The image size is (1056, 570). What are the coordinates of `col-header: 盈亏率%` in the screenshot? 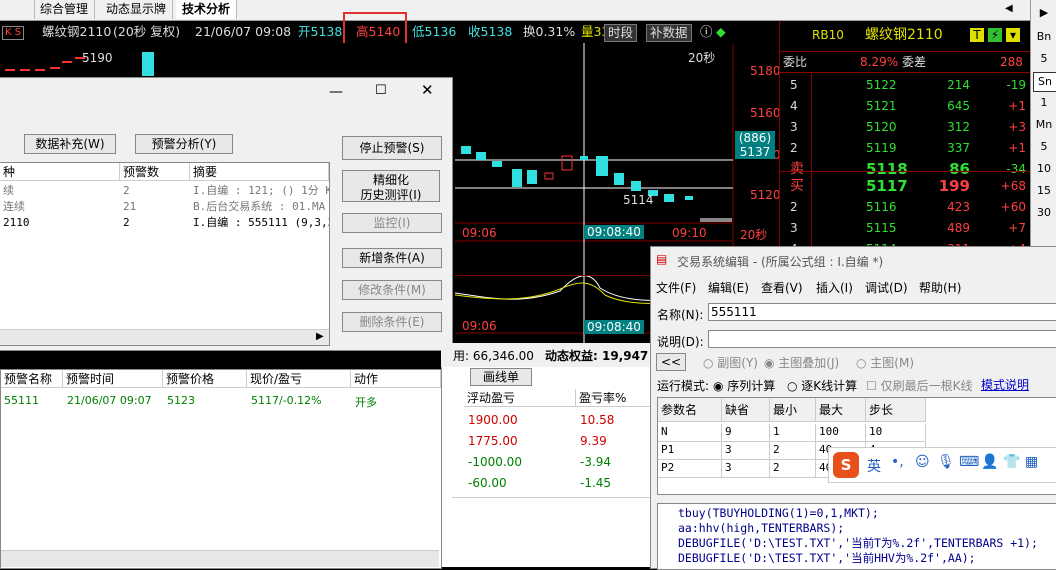 It's located at (614, 398).